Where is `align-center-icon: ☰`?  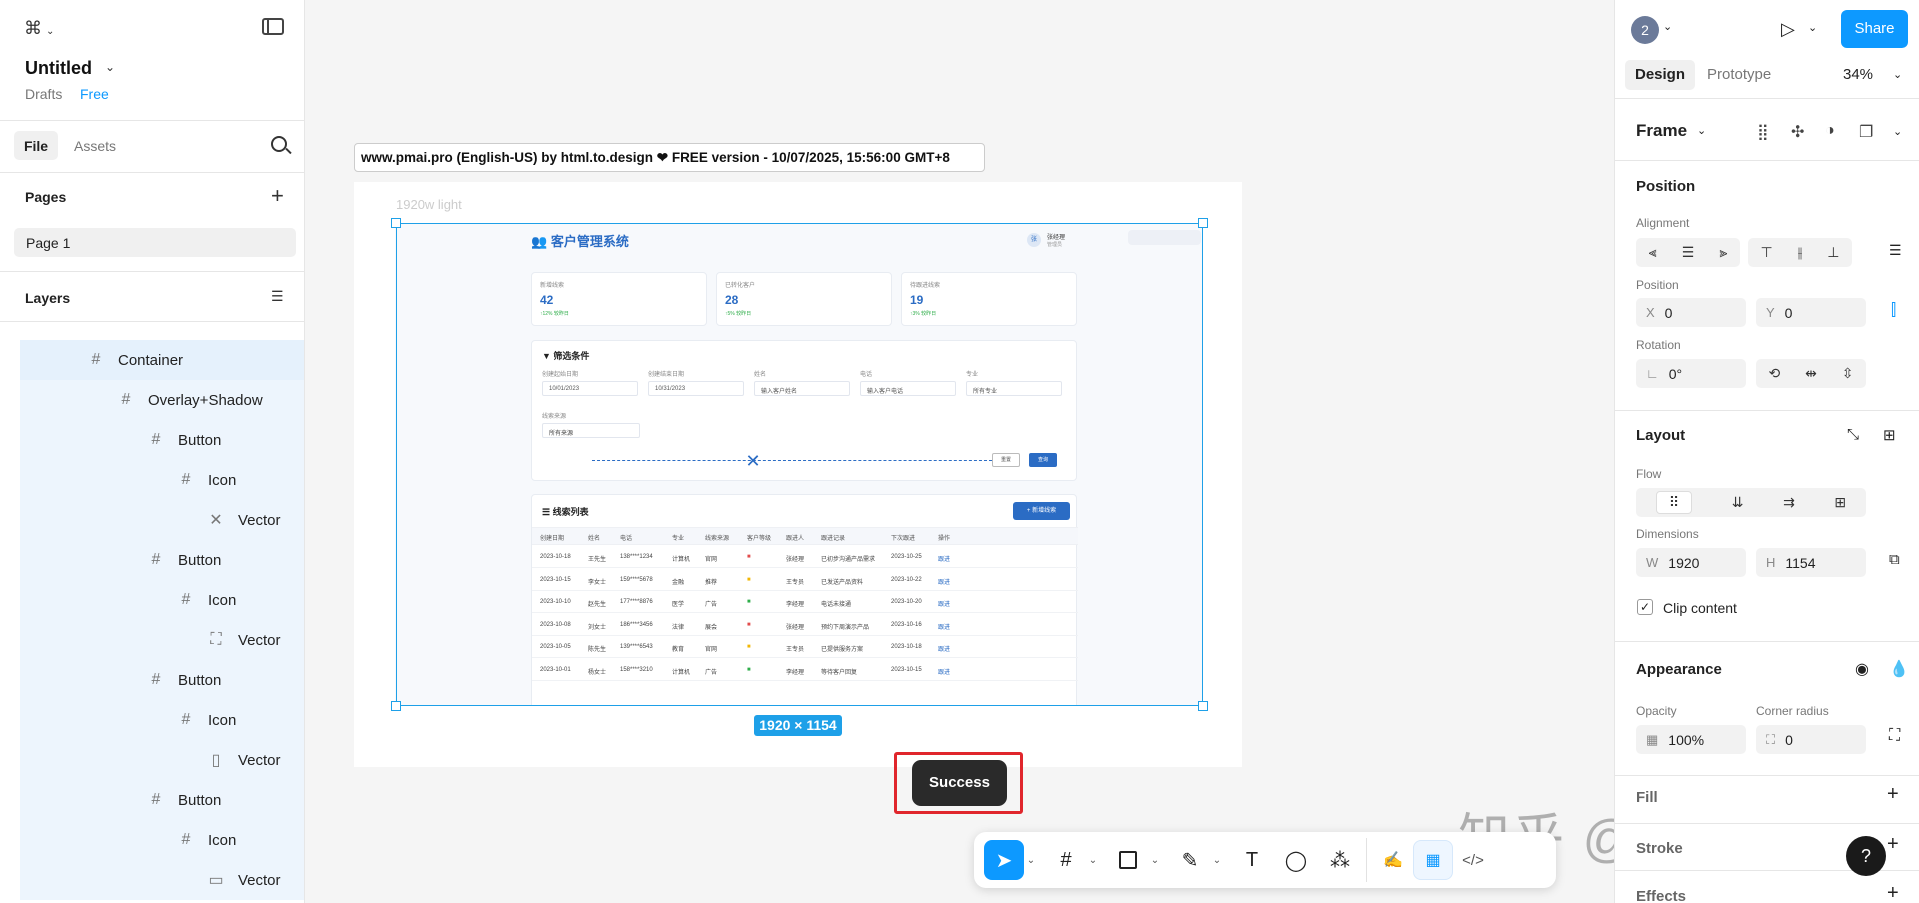
align-center-icon: ☰ is located at coordinates (1688, 252).